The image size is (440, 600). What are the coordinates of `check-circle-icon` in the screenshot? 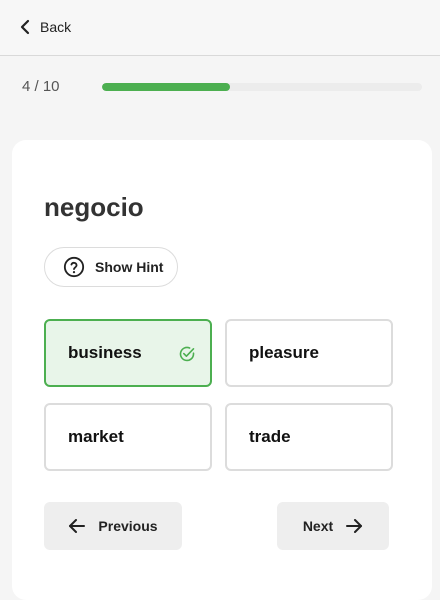 It's located at (187, 354).